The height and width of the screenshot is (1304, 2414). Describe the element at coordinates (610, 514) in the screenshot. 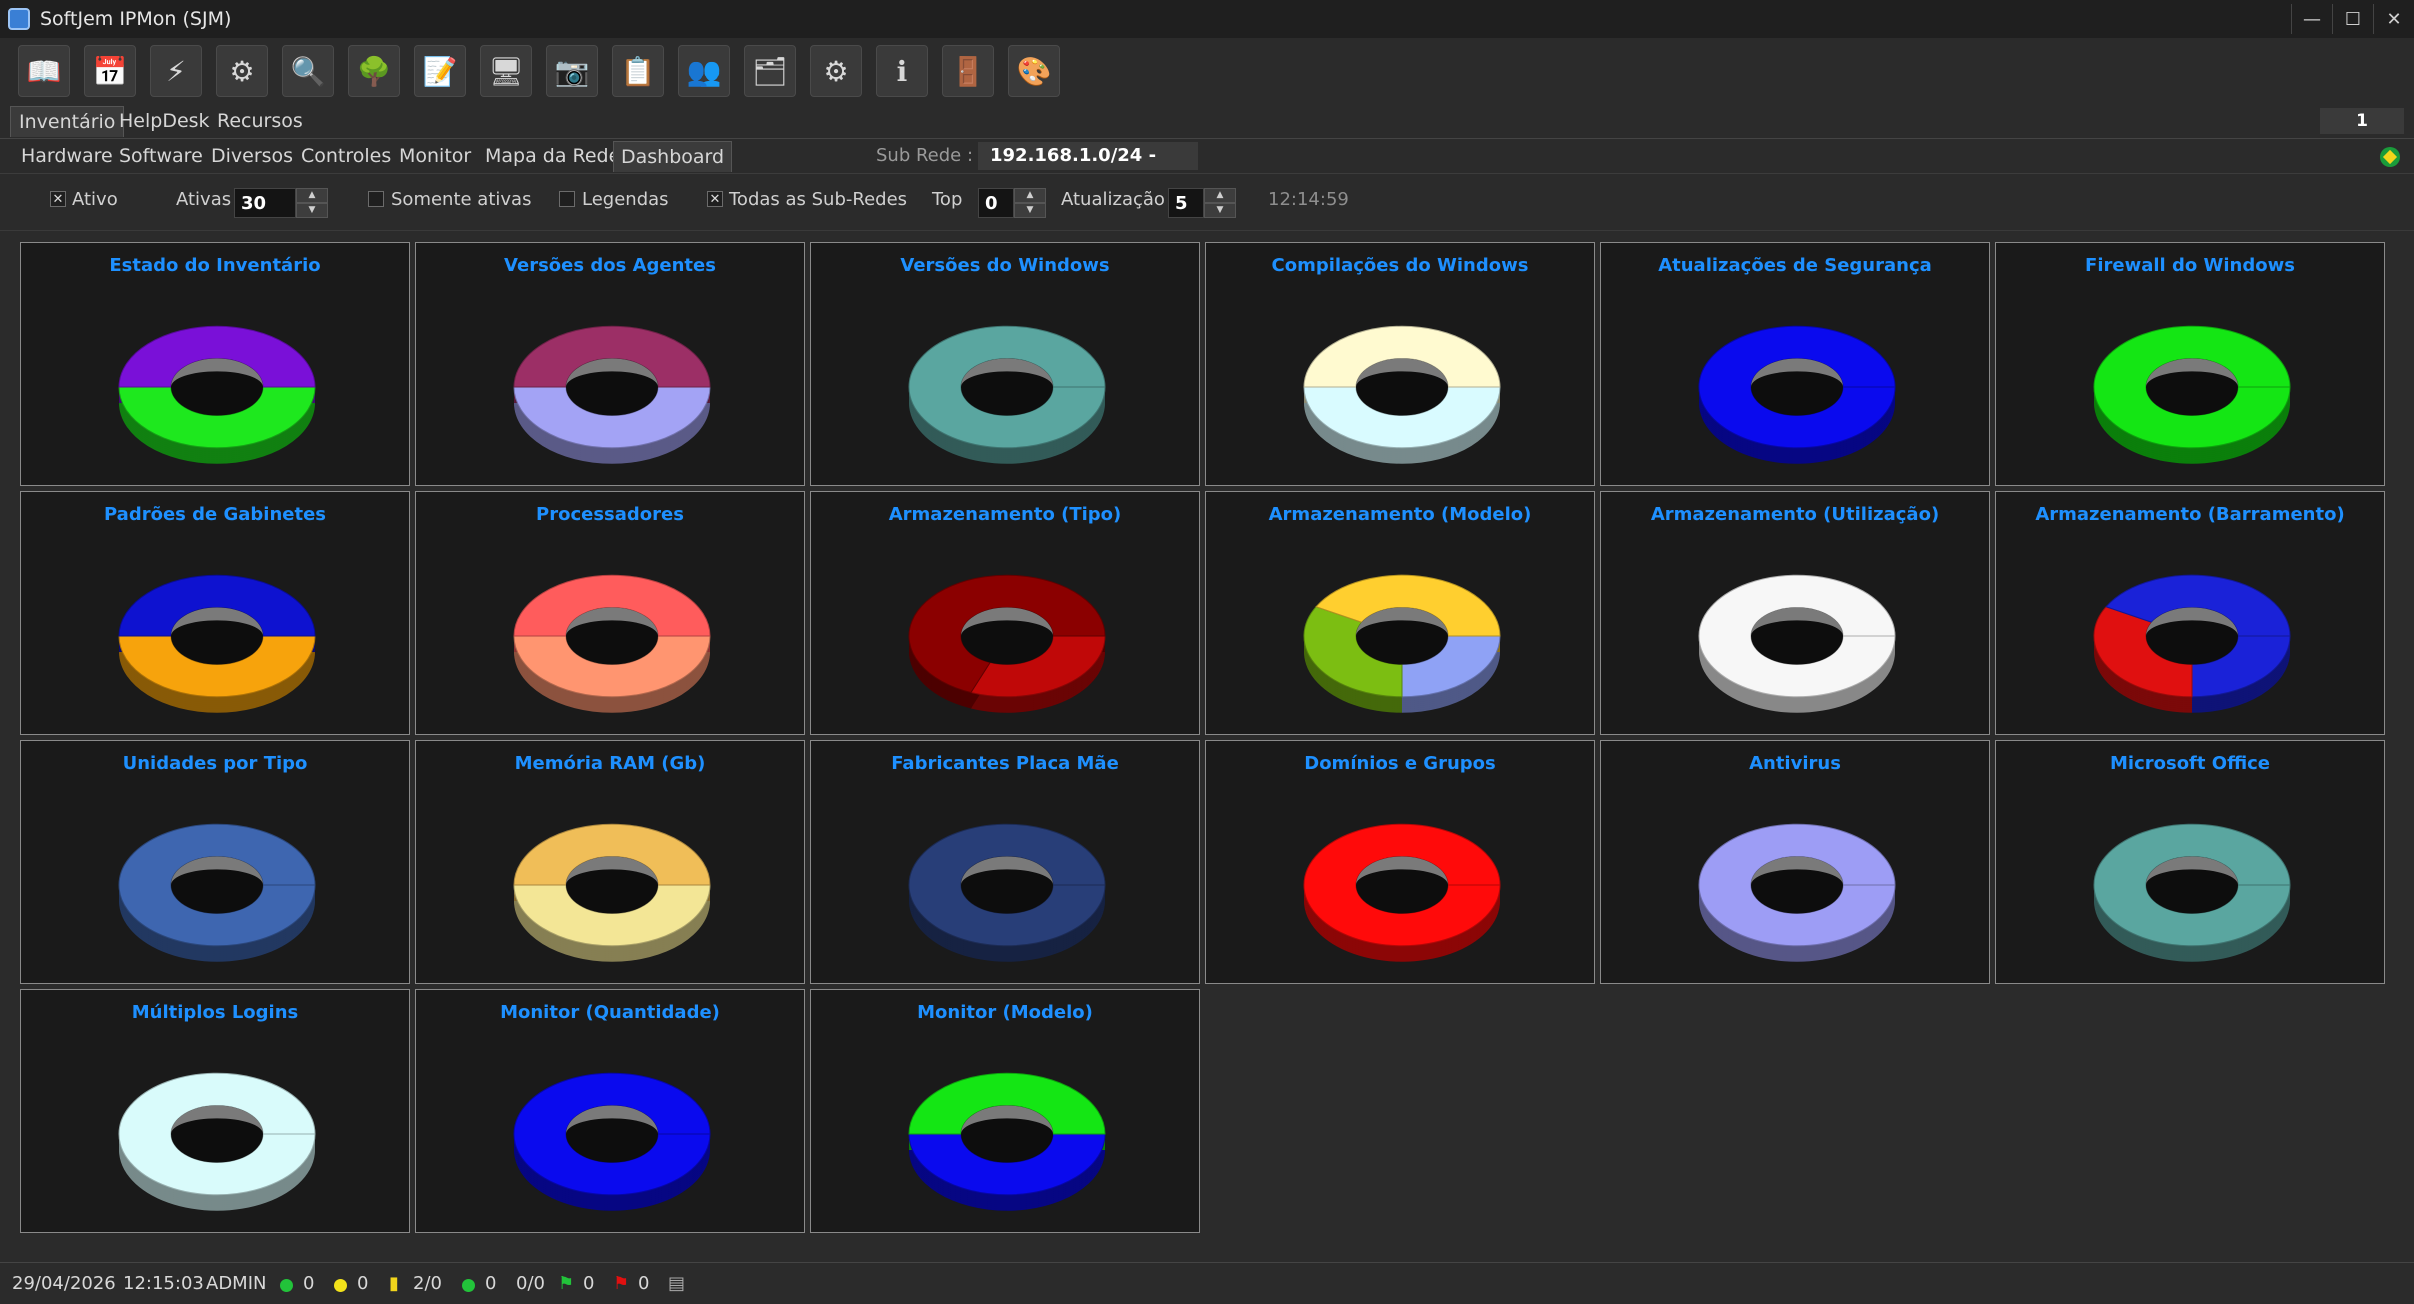

I see `chart-title: Processadores` at that location.